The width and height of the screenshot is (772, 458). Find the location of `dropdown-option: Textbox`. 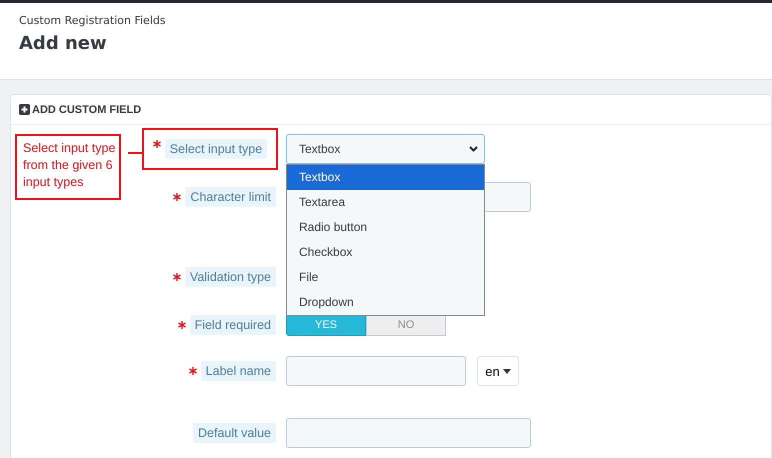

dropdown-option: Textbox is located at coordinates (385, 177).